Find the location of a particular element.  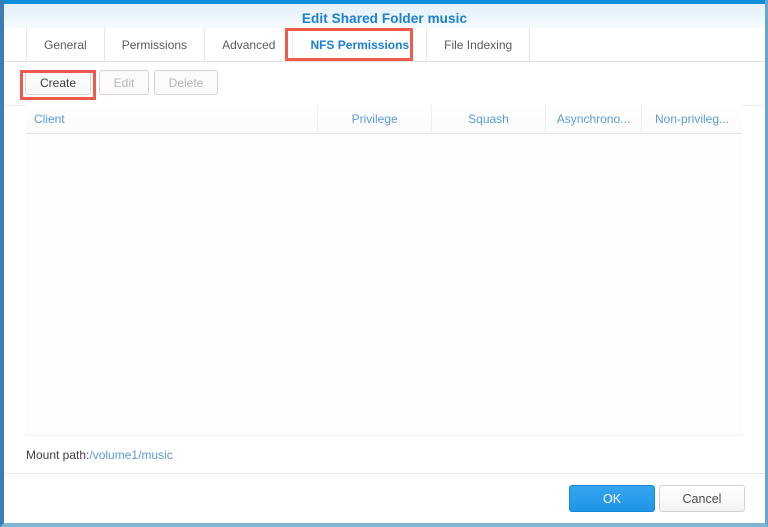

delete-button-label: Delete is located at coordinates (186, 82).